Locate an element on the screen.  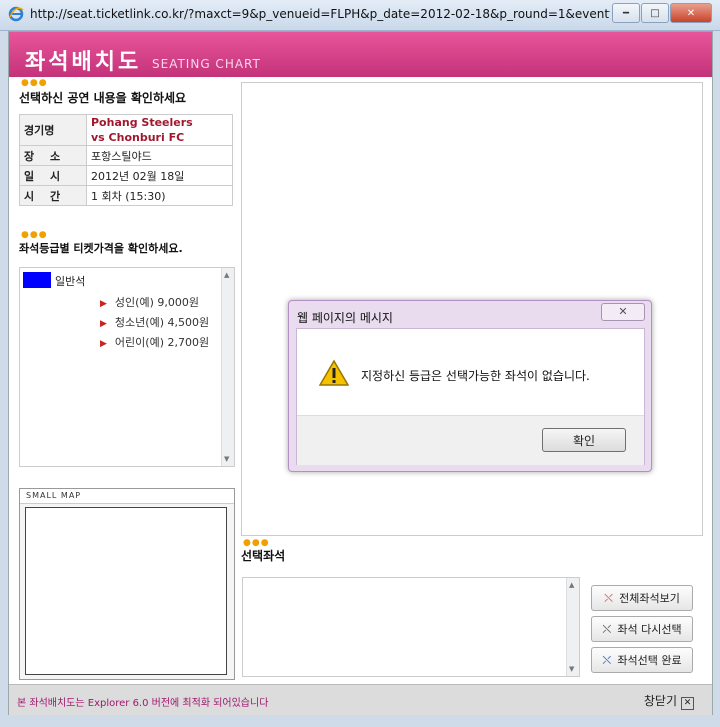
close-icon: ✕ is located at coordinates (687, 703).